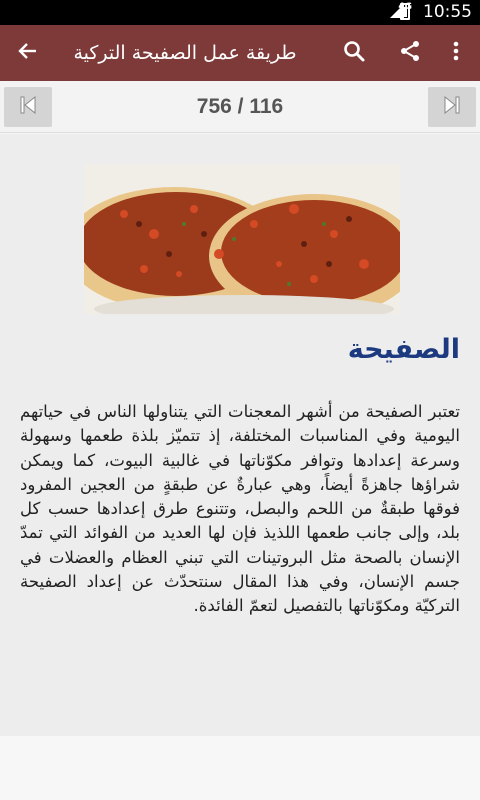  Describe the element at coordinates (185, 53) in the screenshot. I see `page-title: طريقة عمل الصفيحة التركية` at that location.